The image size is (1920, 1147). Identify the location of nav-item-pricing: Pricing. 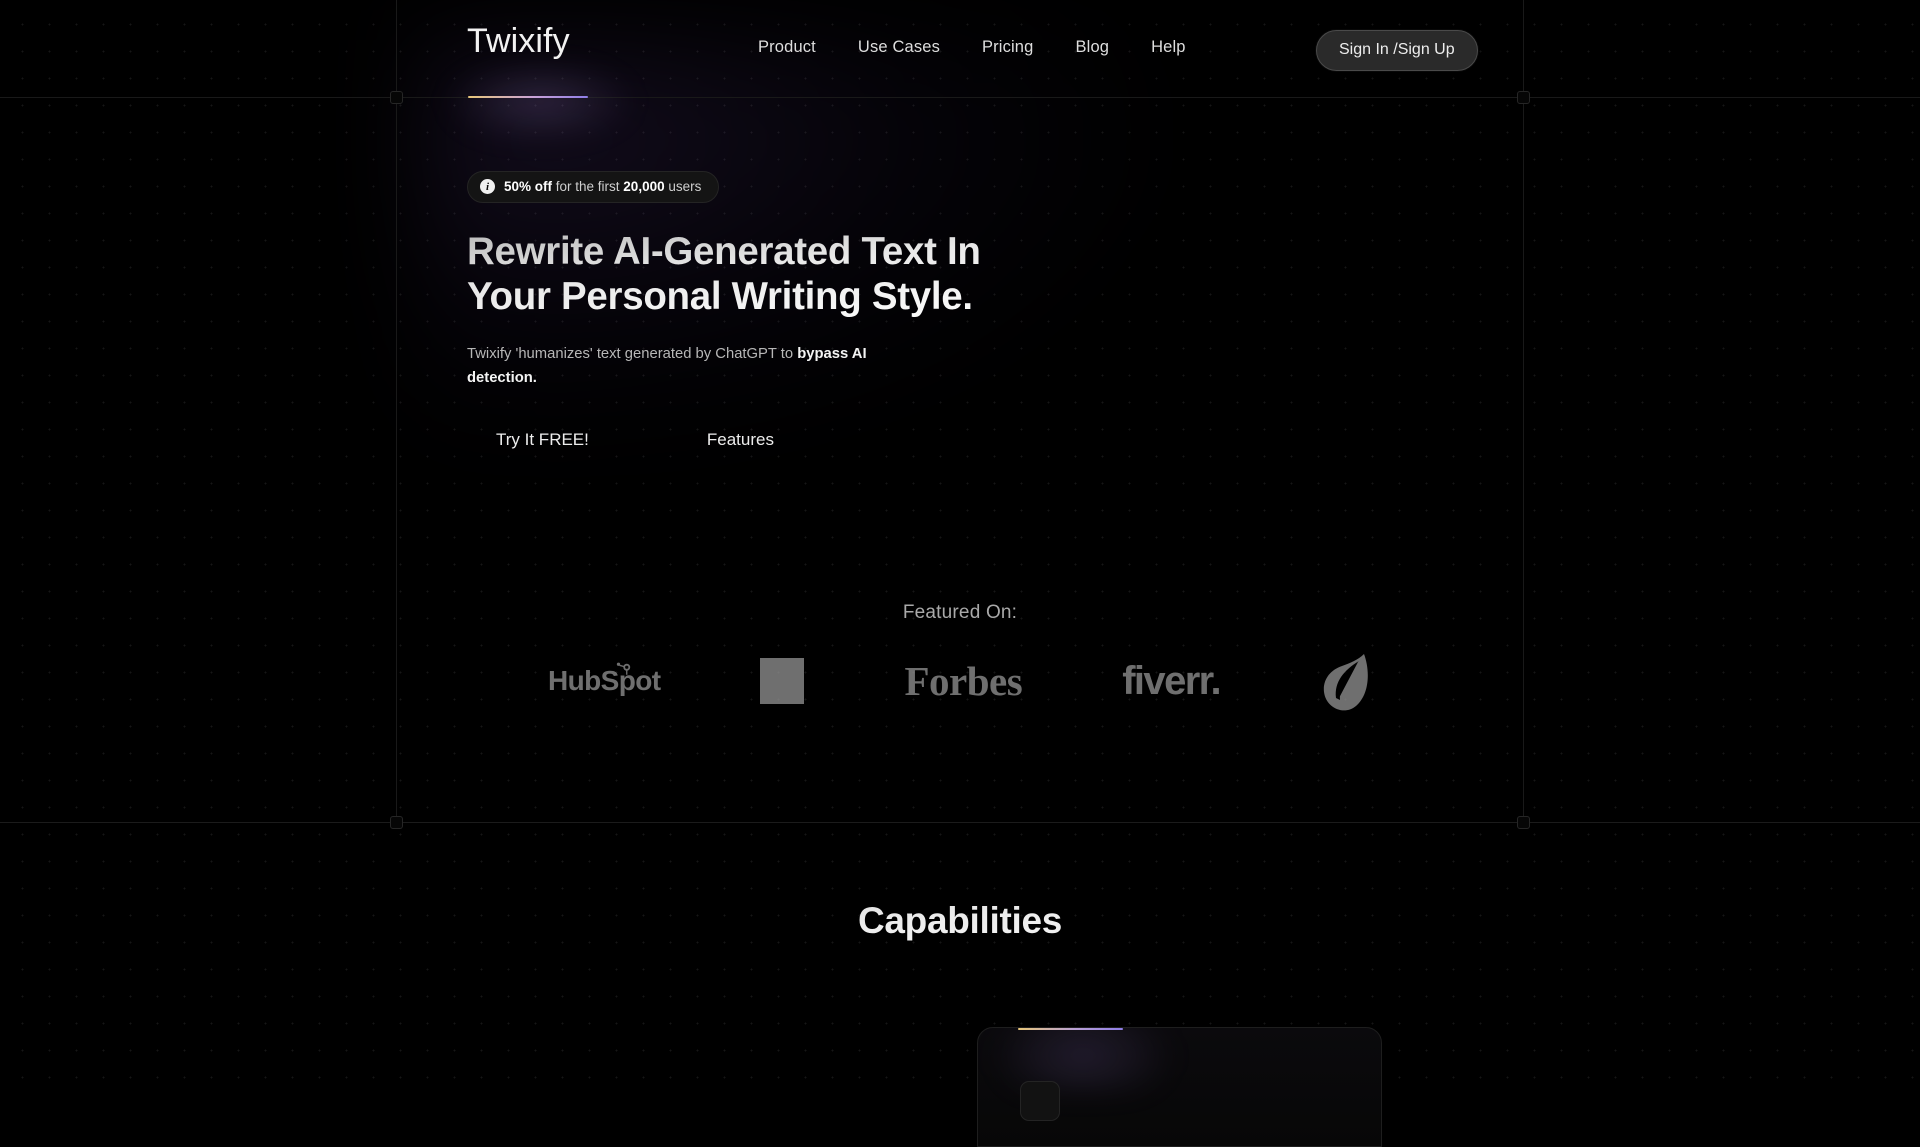
(1008, 47).